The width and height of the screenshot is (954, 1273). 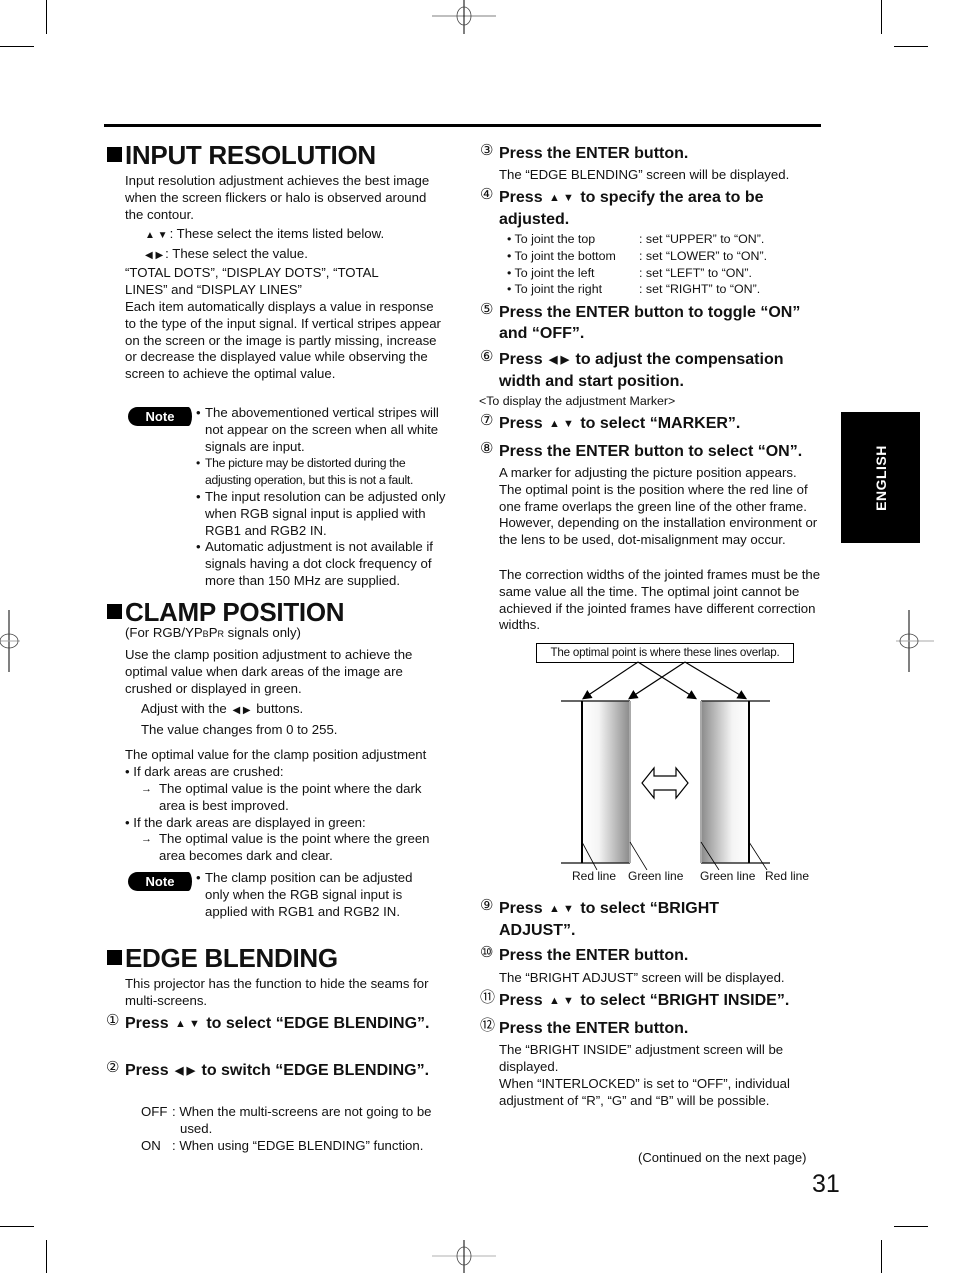 I want to click on clamp-case-1-condition: • If dark areas are crushed:, so click(x=204, y=771).